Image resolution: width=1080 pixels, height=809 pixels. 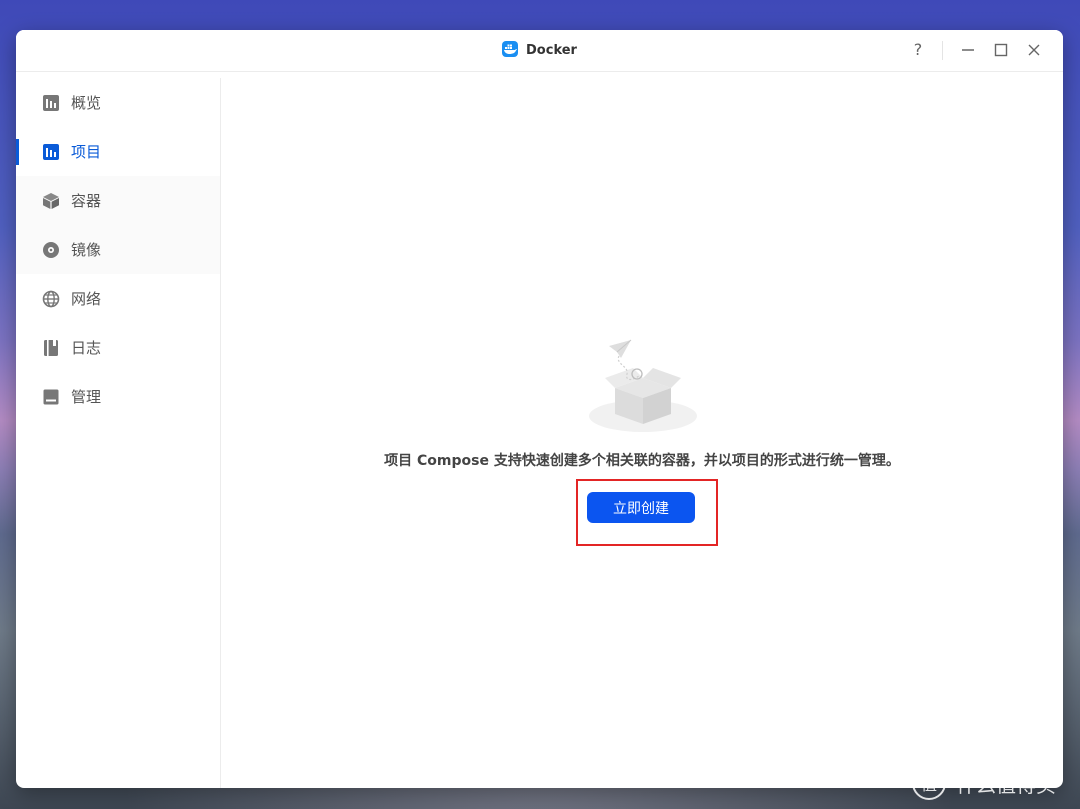 What do you see at coordinates (647, 512) in the screenshot?
I see `annotation-highlight-box` at bounding box center [647, 512].